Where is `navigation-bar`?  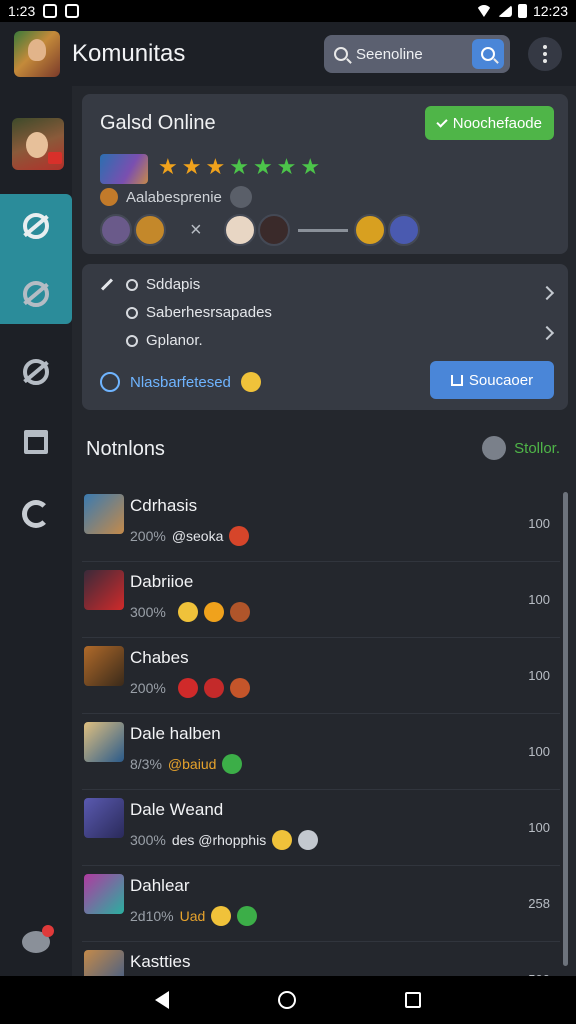
navigation-bar is located at coordinates (288, 1000).